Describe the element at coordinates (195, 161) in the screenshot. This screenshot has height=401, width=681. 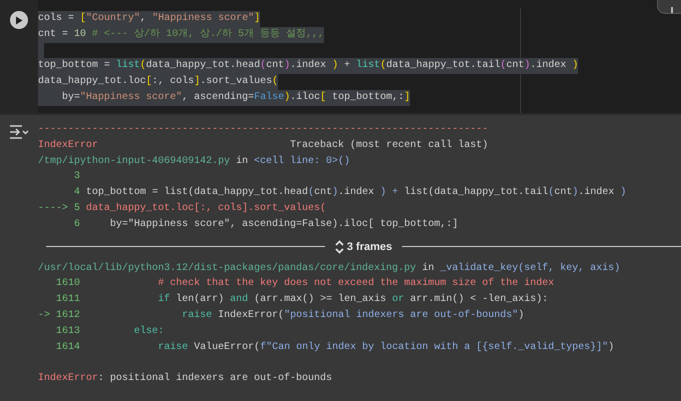
I see `traceback-line: /tmp/ipython-input-4069409142.py in <cell line: 0>()` at that location.